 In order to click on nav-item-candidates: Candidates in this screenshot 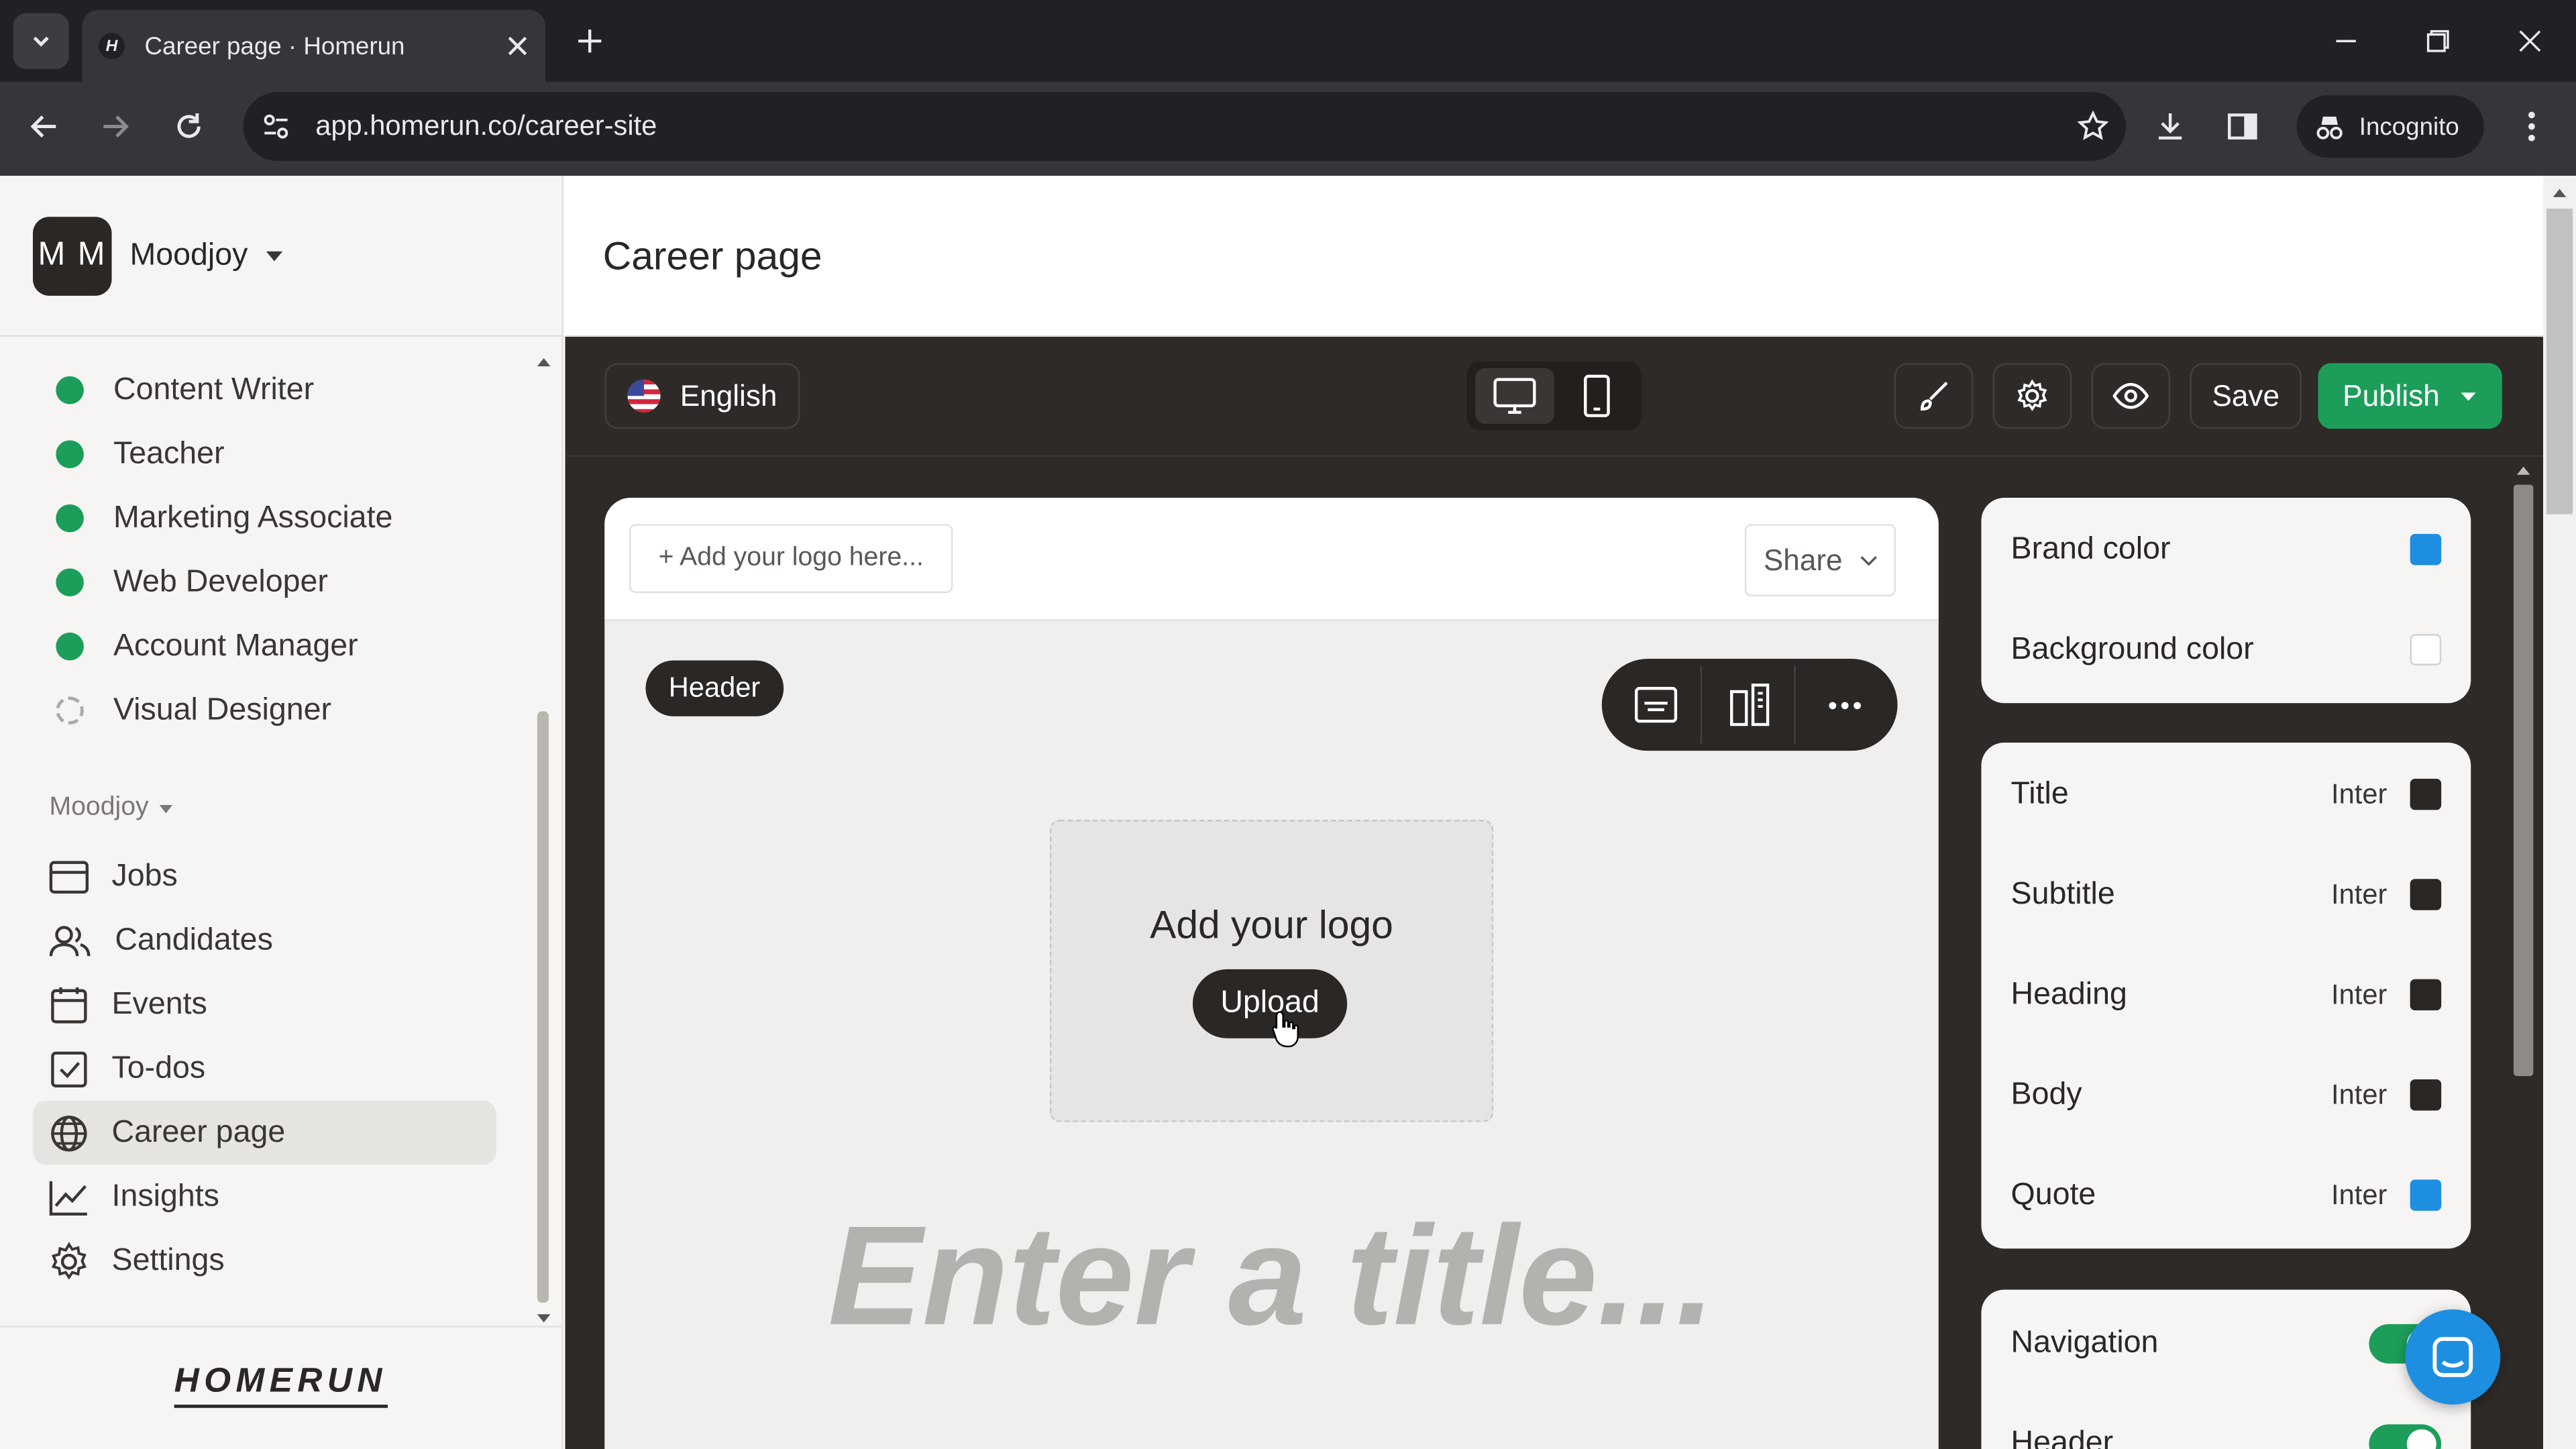, I will do `click(264, 940)`.